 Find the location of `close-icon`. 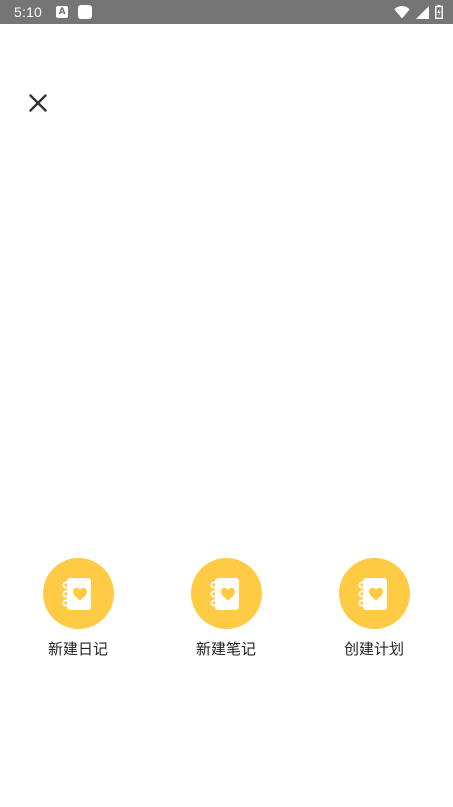

close-icon is located at coordinates (38, 103).